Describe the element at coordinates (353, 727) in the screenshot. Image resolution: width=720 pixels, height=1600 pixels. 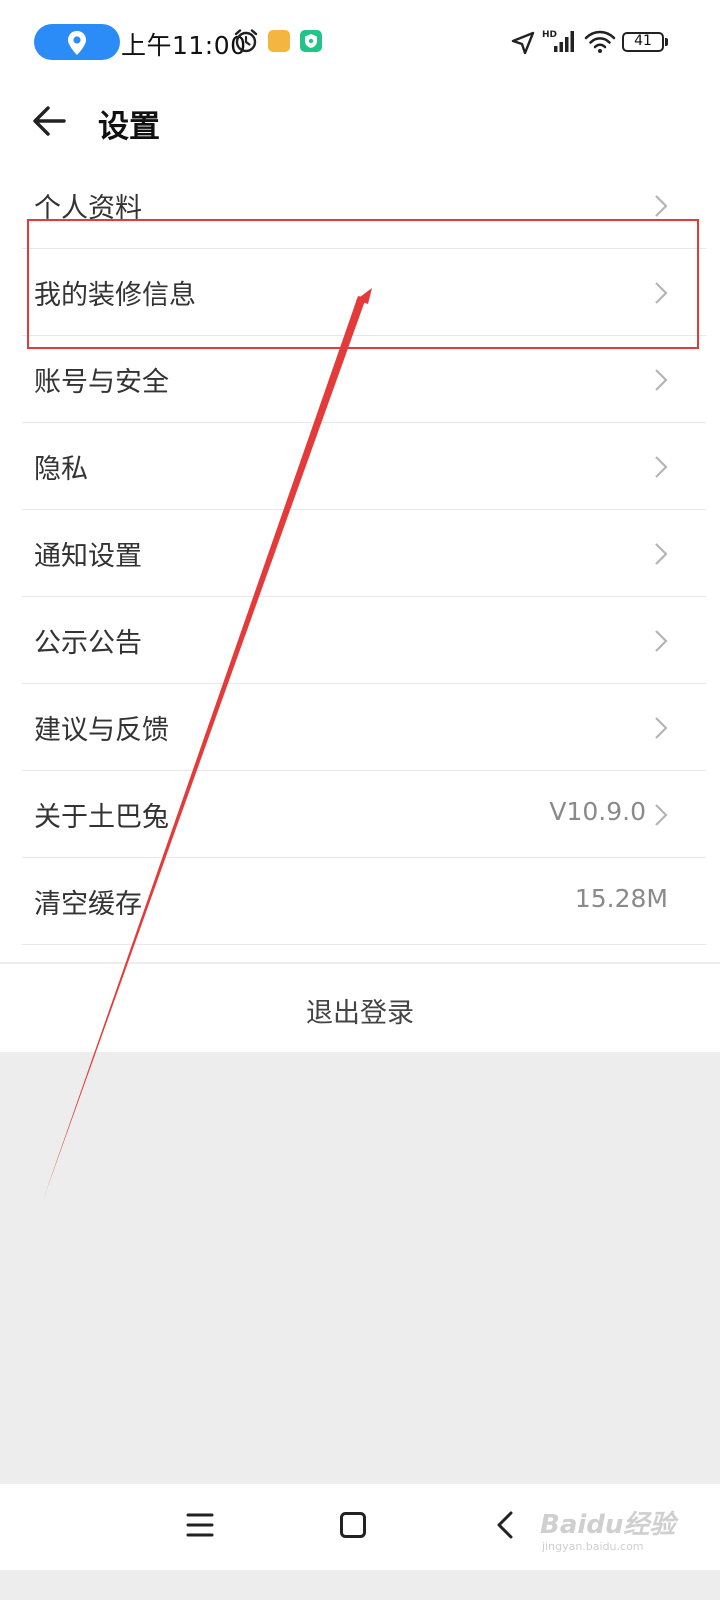
I see `settings-item-feedback: 建议与反馈` at that location.